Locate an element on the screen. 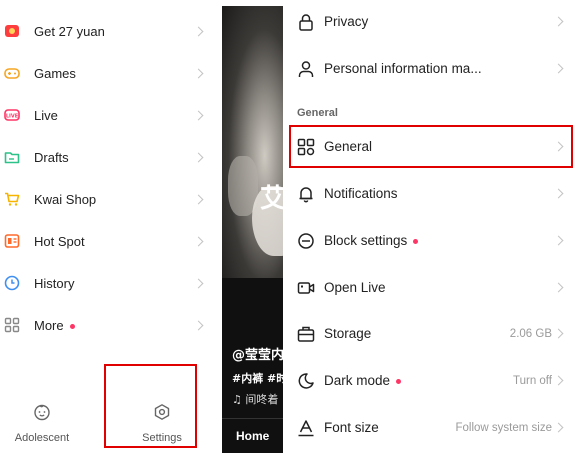 This screenshot has width=578, height=453. drafts-folder-icon is located at coordinates (12, 157).